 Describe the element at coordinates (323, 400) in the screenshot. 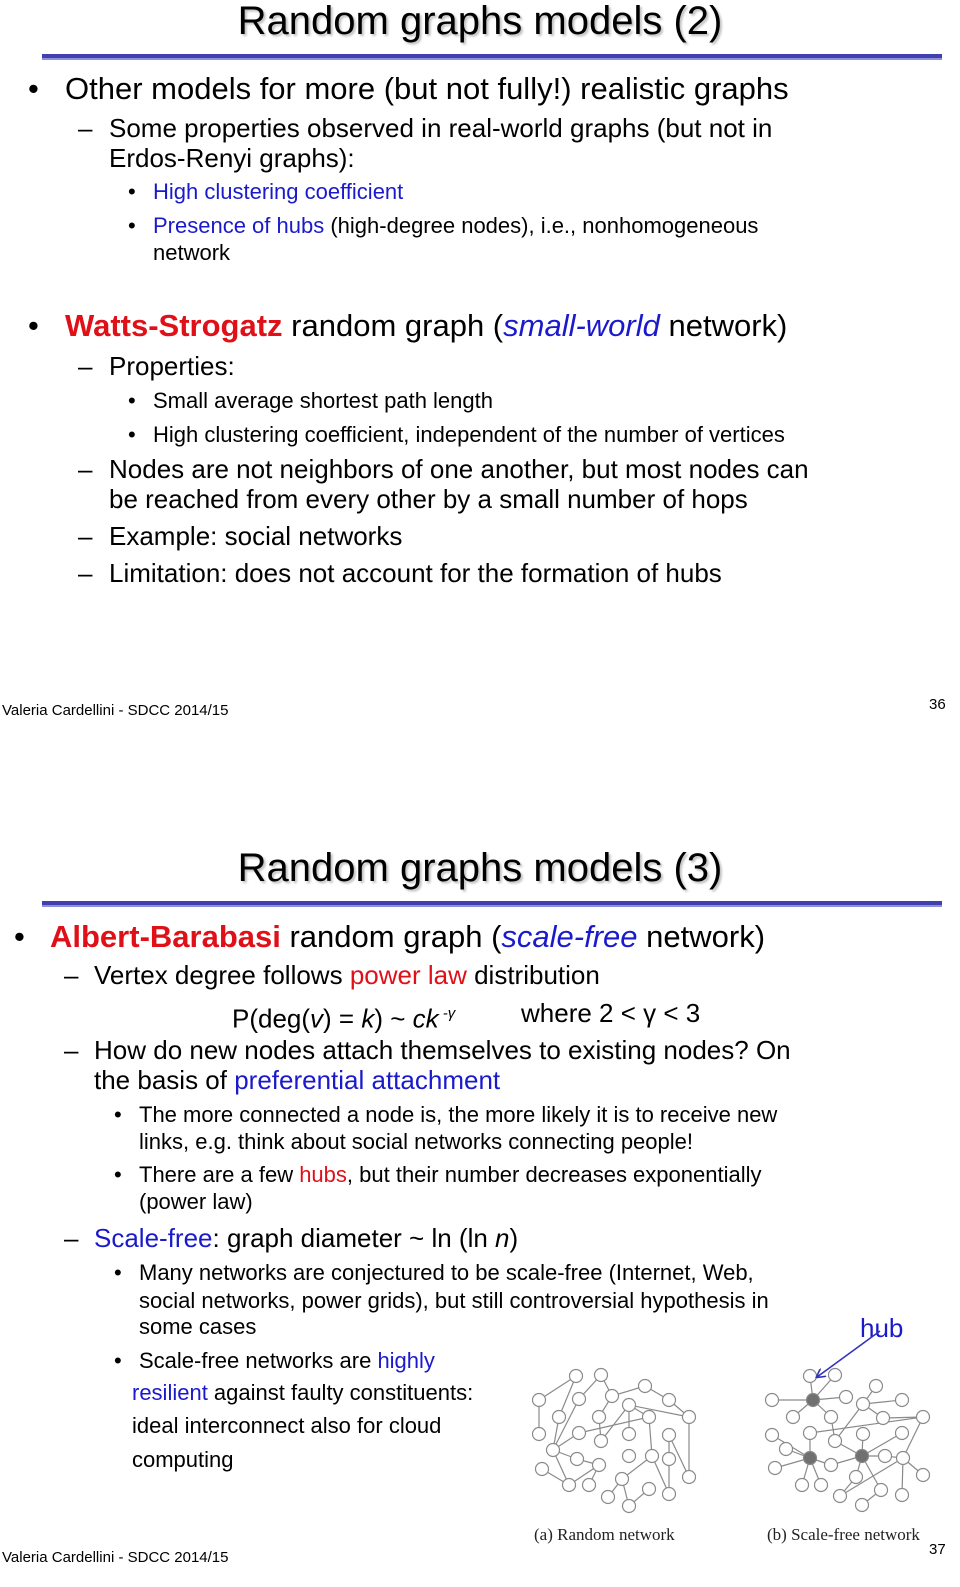

I see `item-text: Small average shortest path length` at that location.